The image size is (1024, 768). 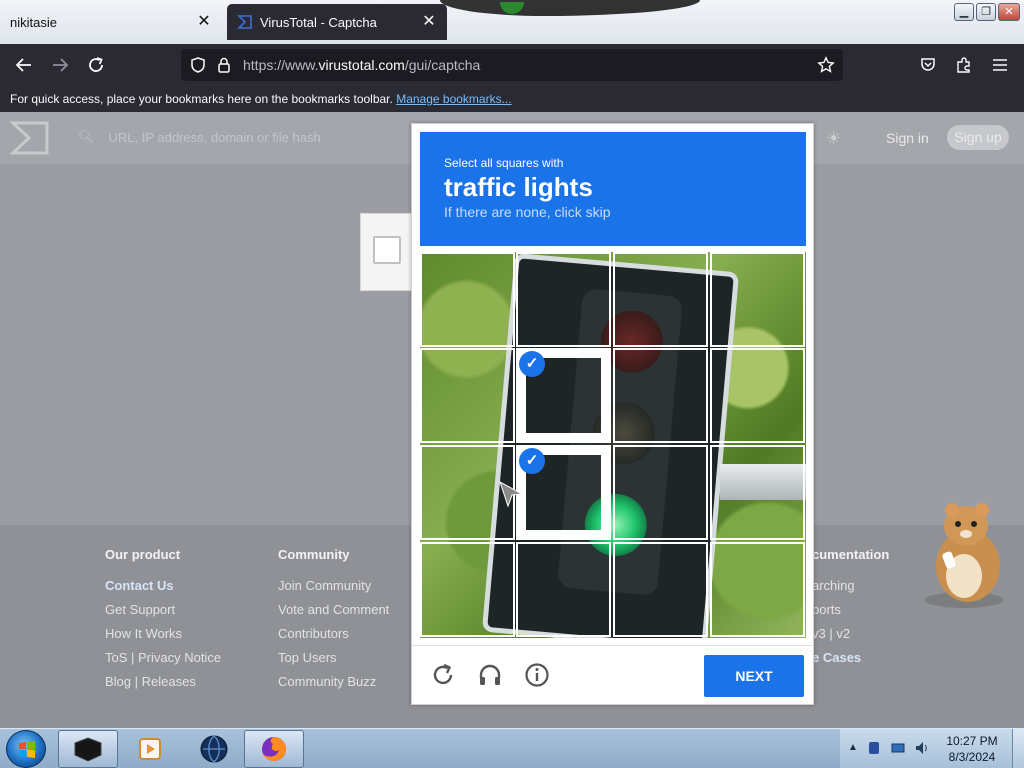 I want to click on tab-title: VirusTotal - Captcha, so click(x=318, y=22).